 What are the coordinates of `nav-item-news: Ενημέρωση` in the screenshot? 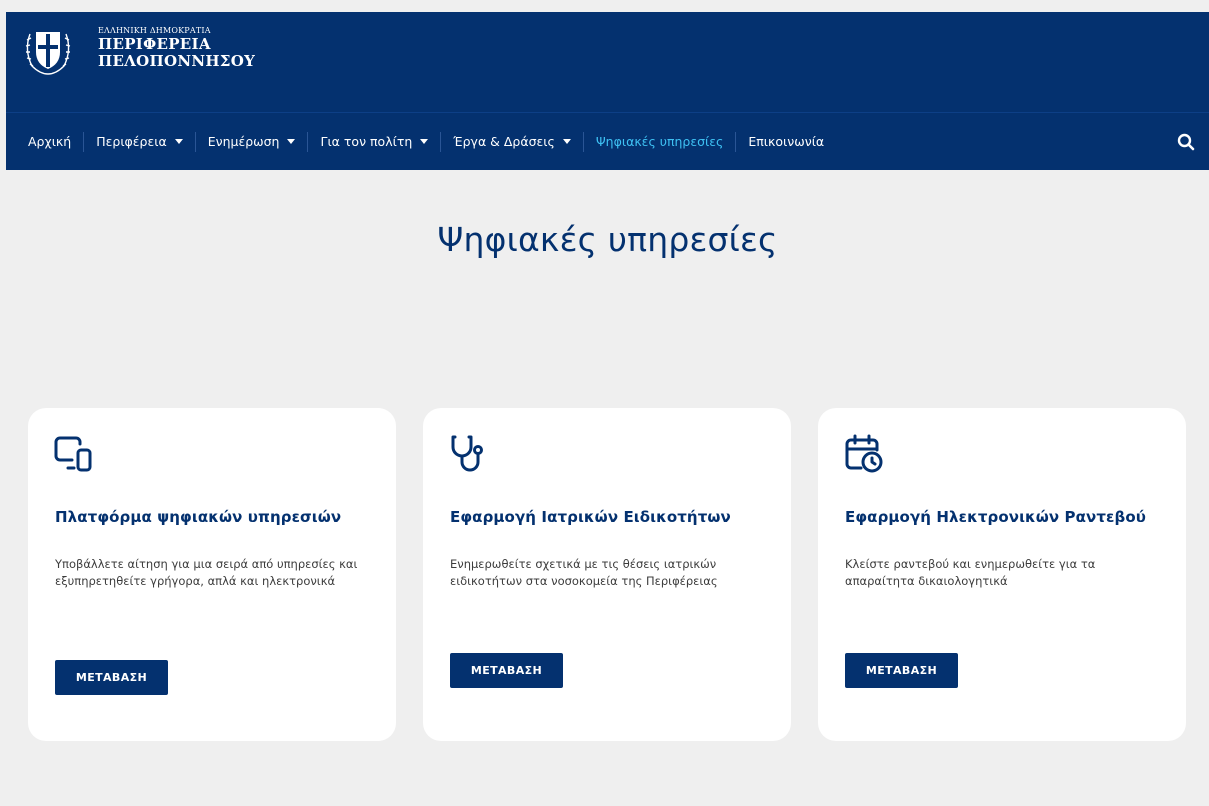 It's located at (251, 141).